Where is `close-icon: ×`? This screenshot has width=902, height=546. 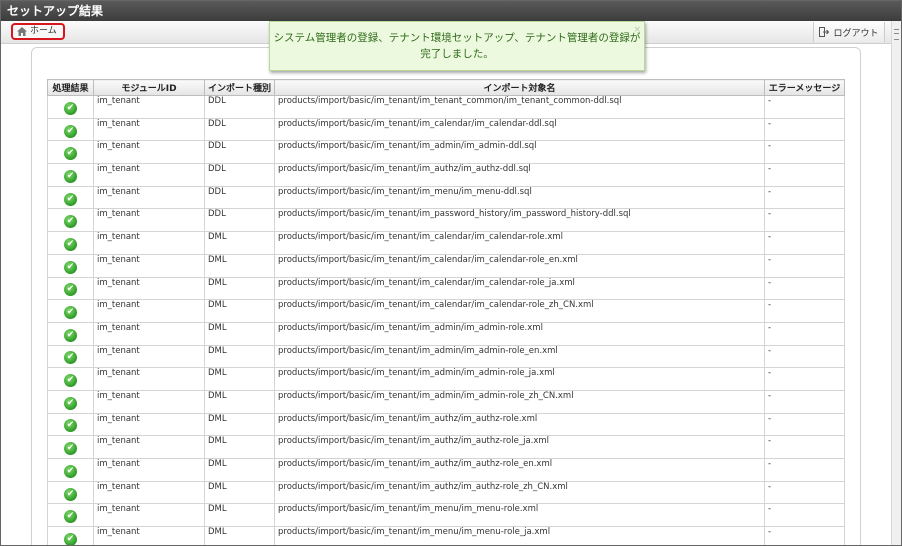
close-icon: × is located at coordinates (637, 30).